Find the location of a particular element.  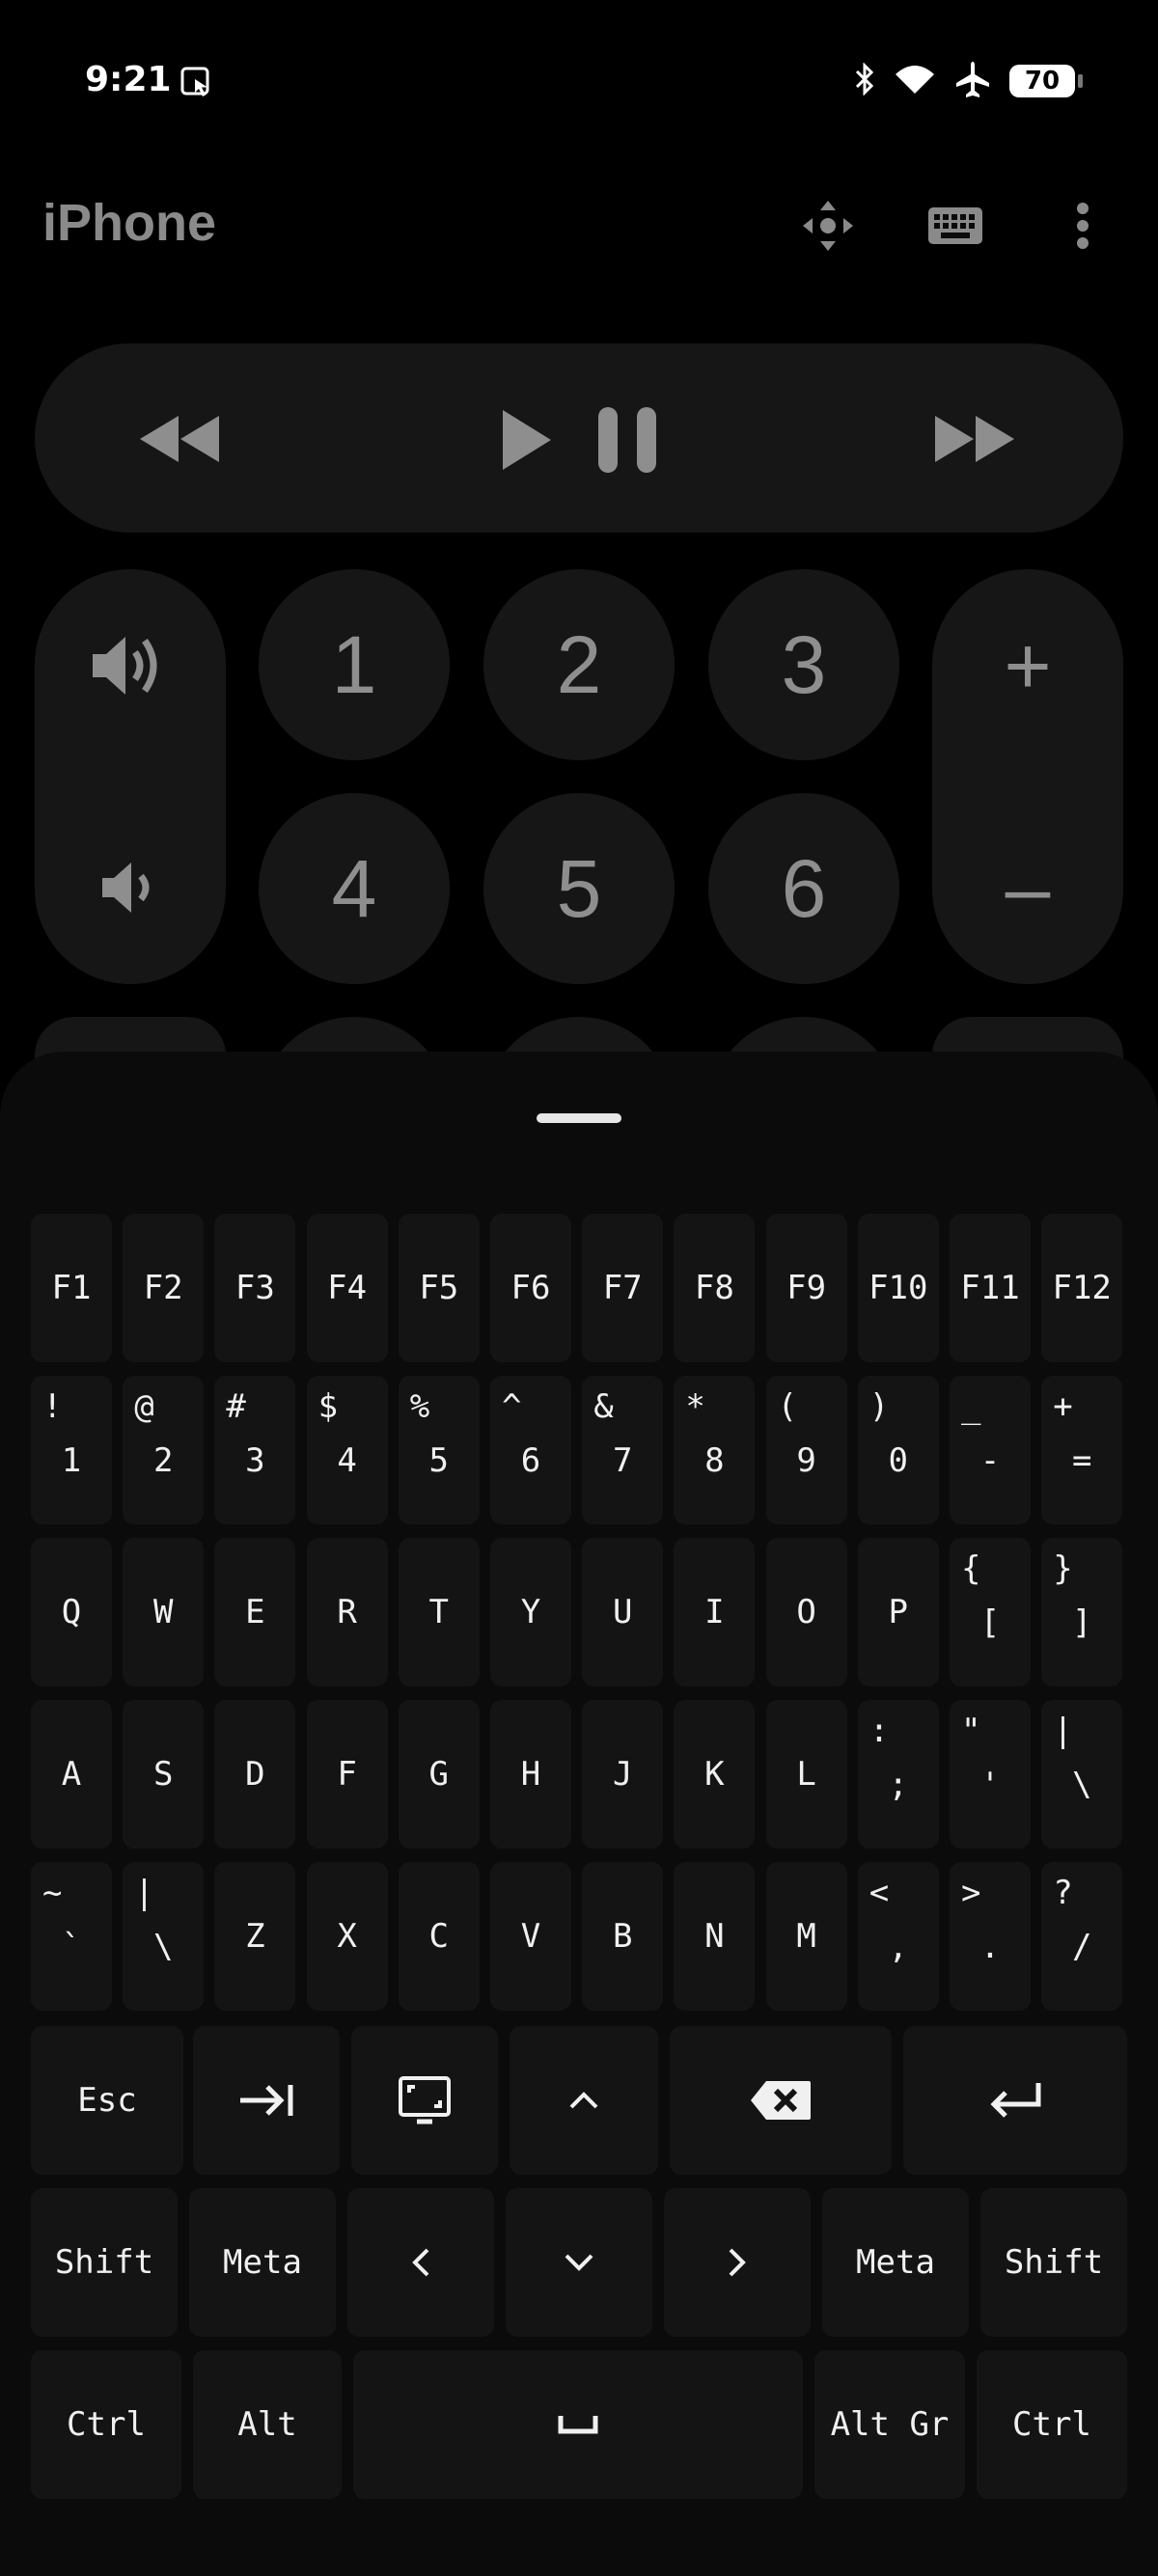

backspace-key is located at coordinates (781, 2100).